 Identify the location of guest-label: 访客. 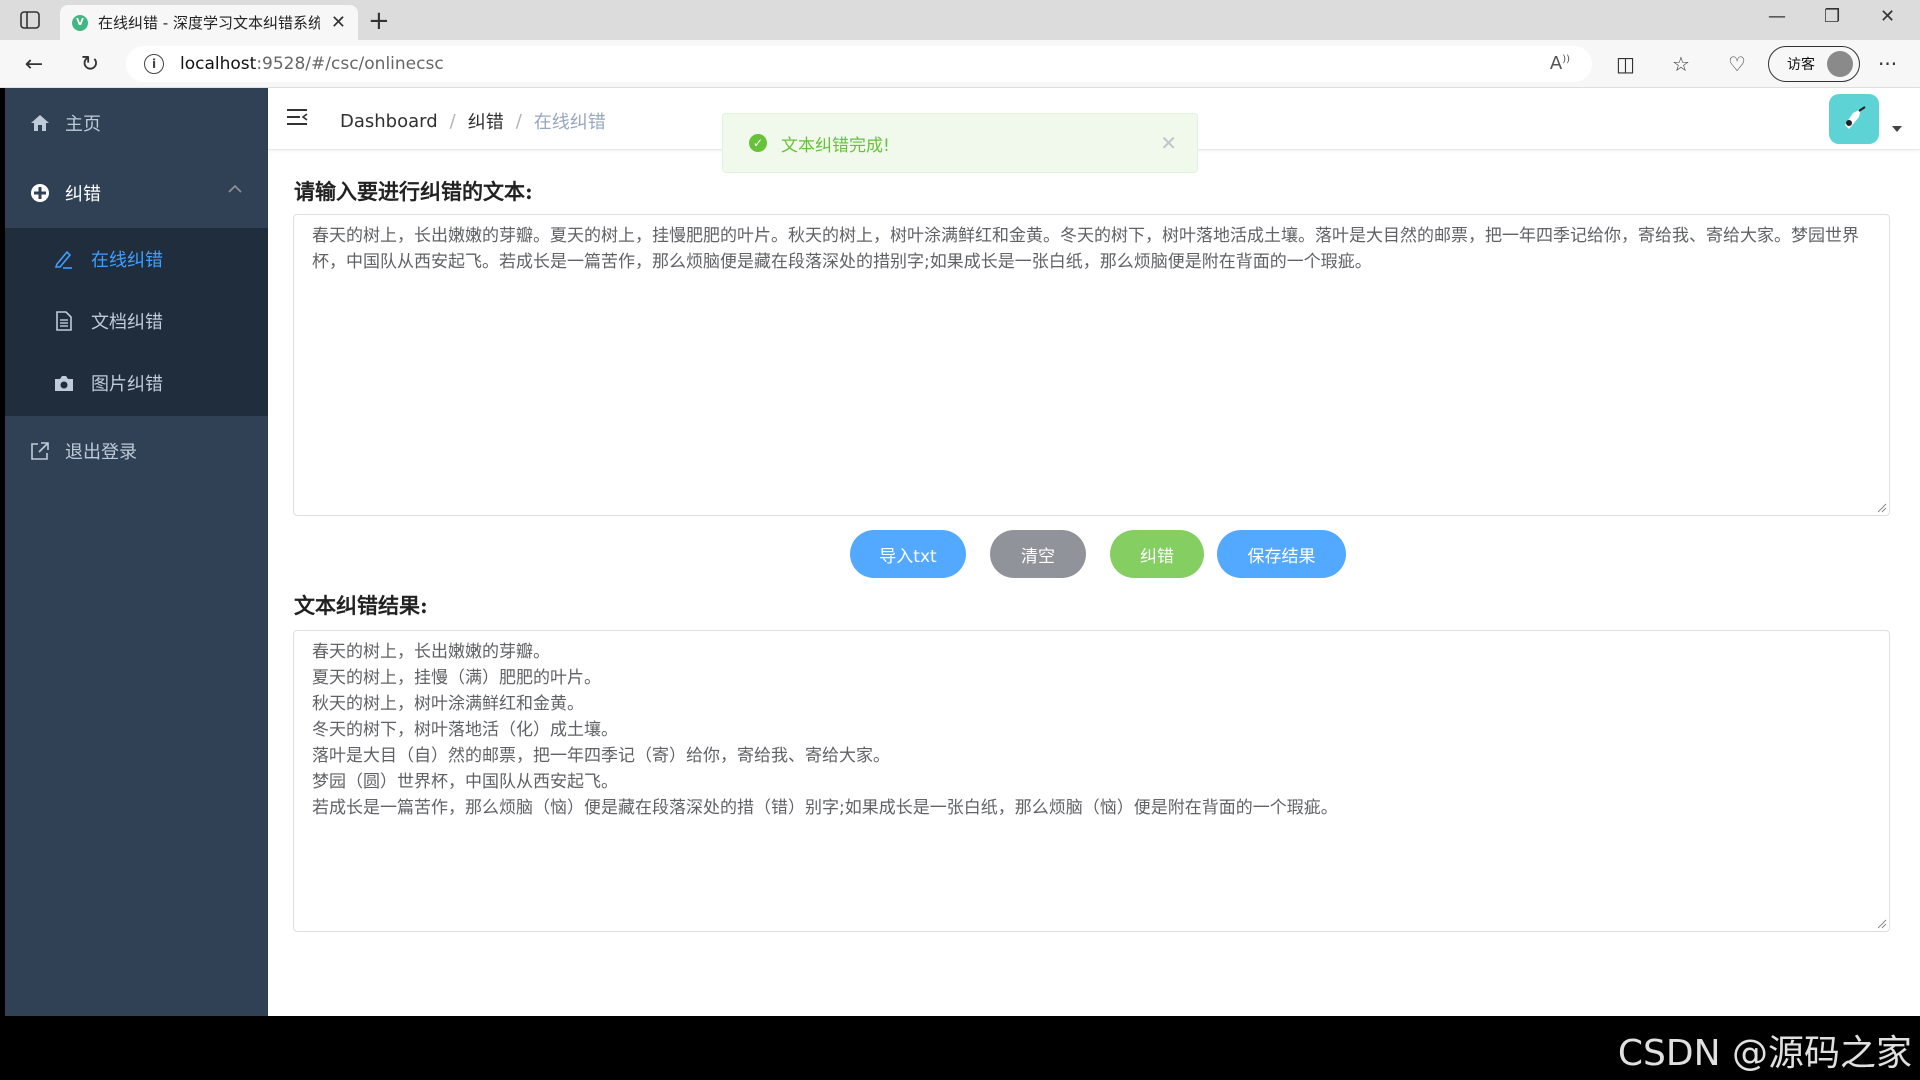
(1801, 65).